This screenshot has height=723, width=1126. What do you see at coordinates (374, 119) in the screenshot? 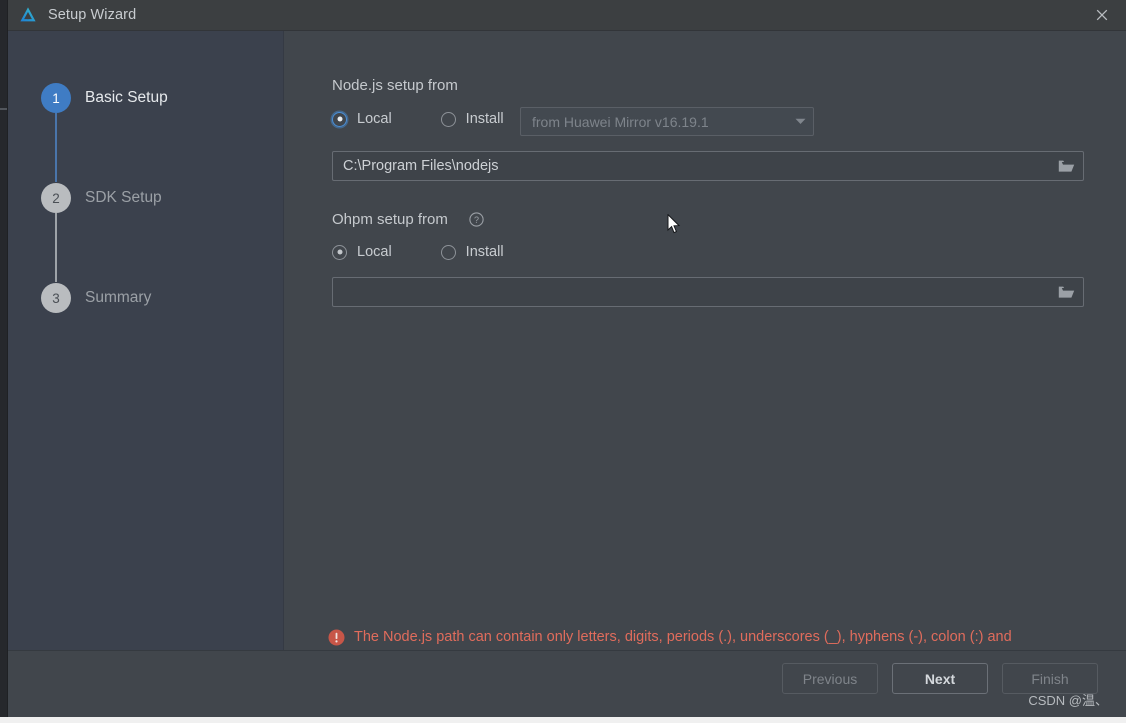
I see `nodejs-radio-local-label: Local` at bounding box center [374, 119].